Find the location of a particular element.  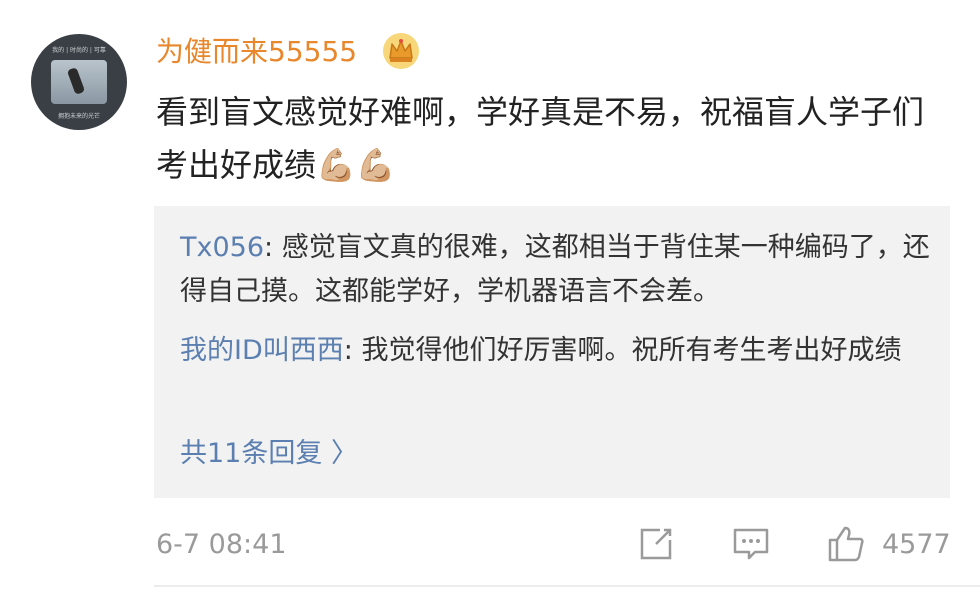

like-count: 4577 is located at coordinates (916, 544).